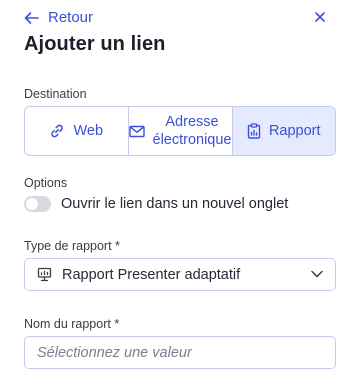 The image size is (350, 387). I want to click on envelope-icon, so click(136, 131).